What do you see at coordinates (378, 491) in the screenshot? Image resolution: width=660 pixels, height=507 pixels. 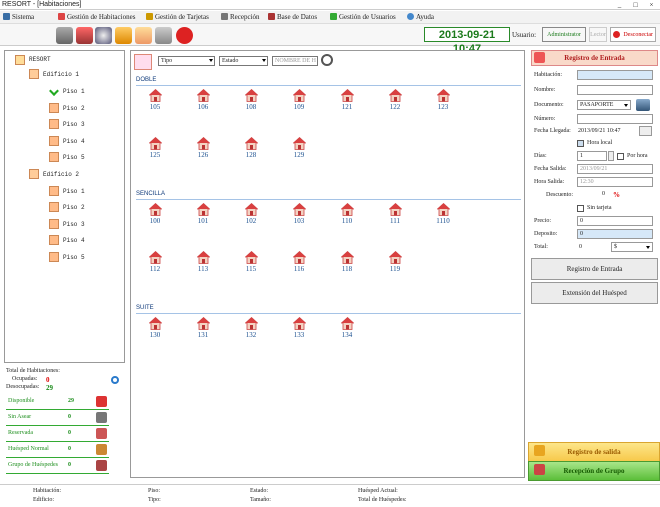 I see `status-huesped: Huésped Actual:` at bounding box center [378, 491].